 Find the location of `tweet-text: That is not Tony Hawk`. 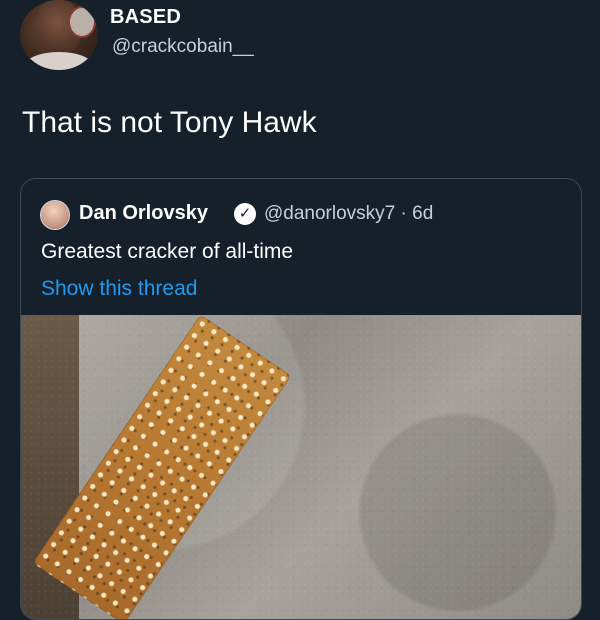

tweet-text: That is not Tony Hawk is located at coordinates (169, 122).